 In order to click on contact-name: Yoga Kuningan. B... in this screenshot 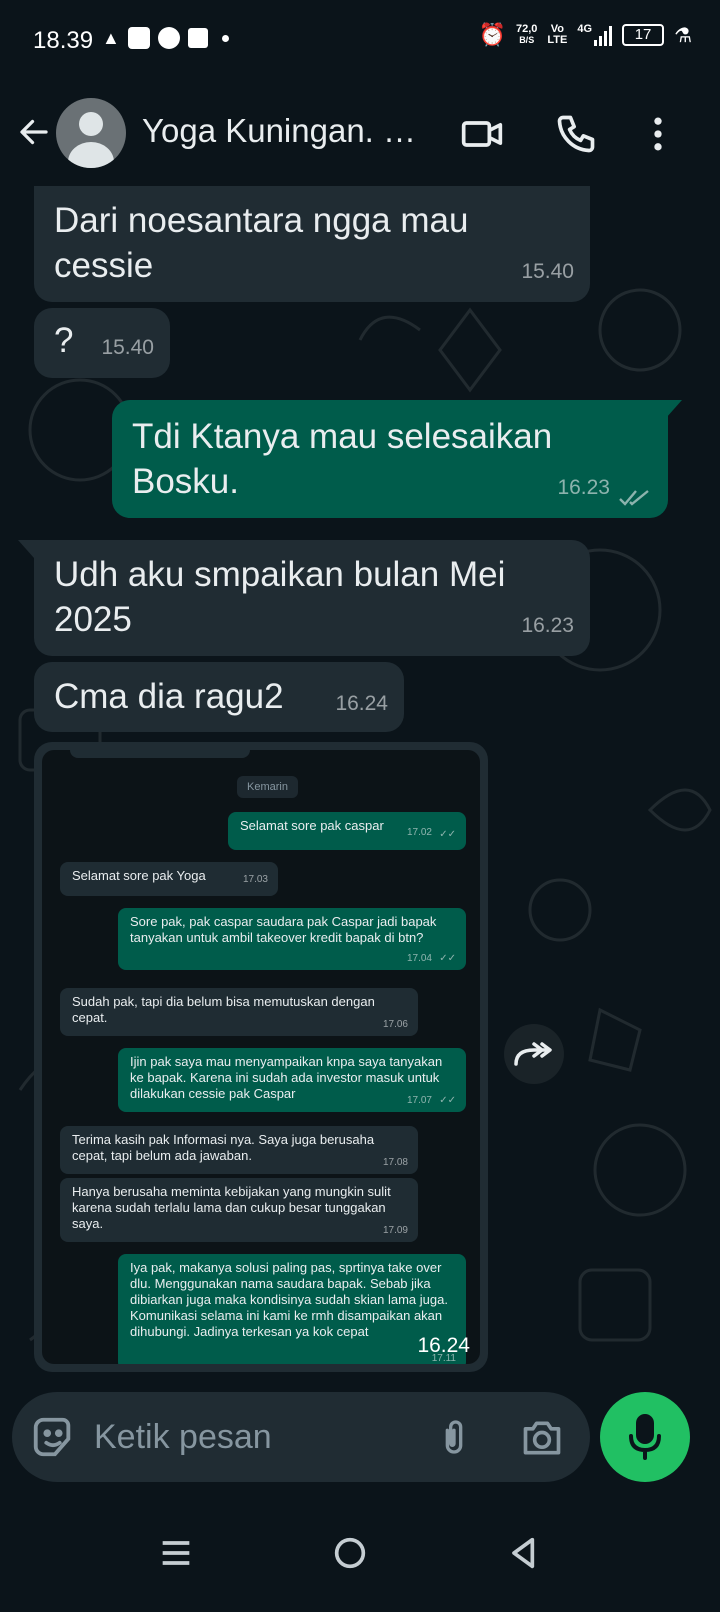, I will do `click(287, 131)`.